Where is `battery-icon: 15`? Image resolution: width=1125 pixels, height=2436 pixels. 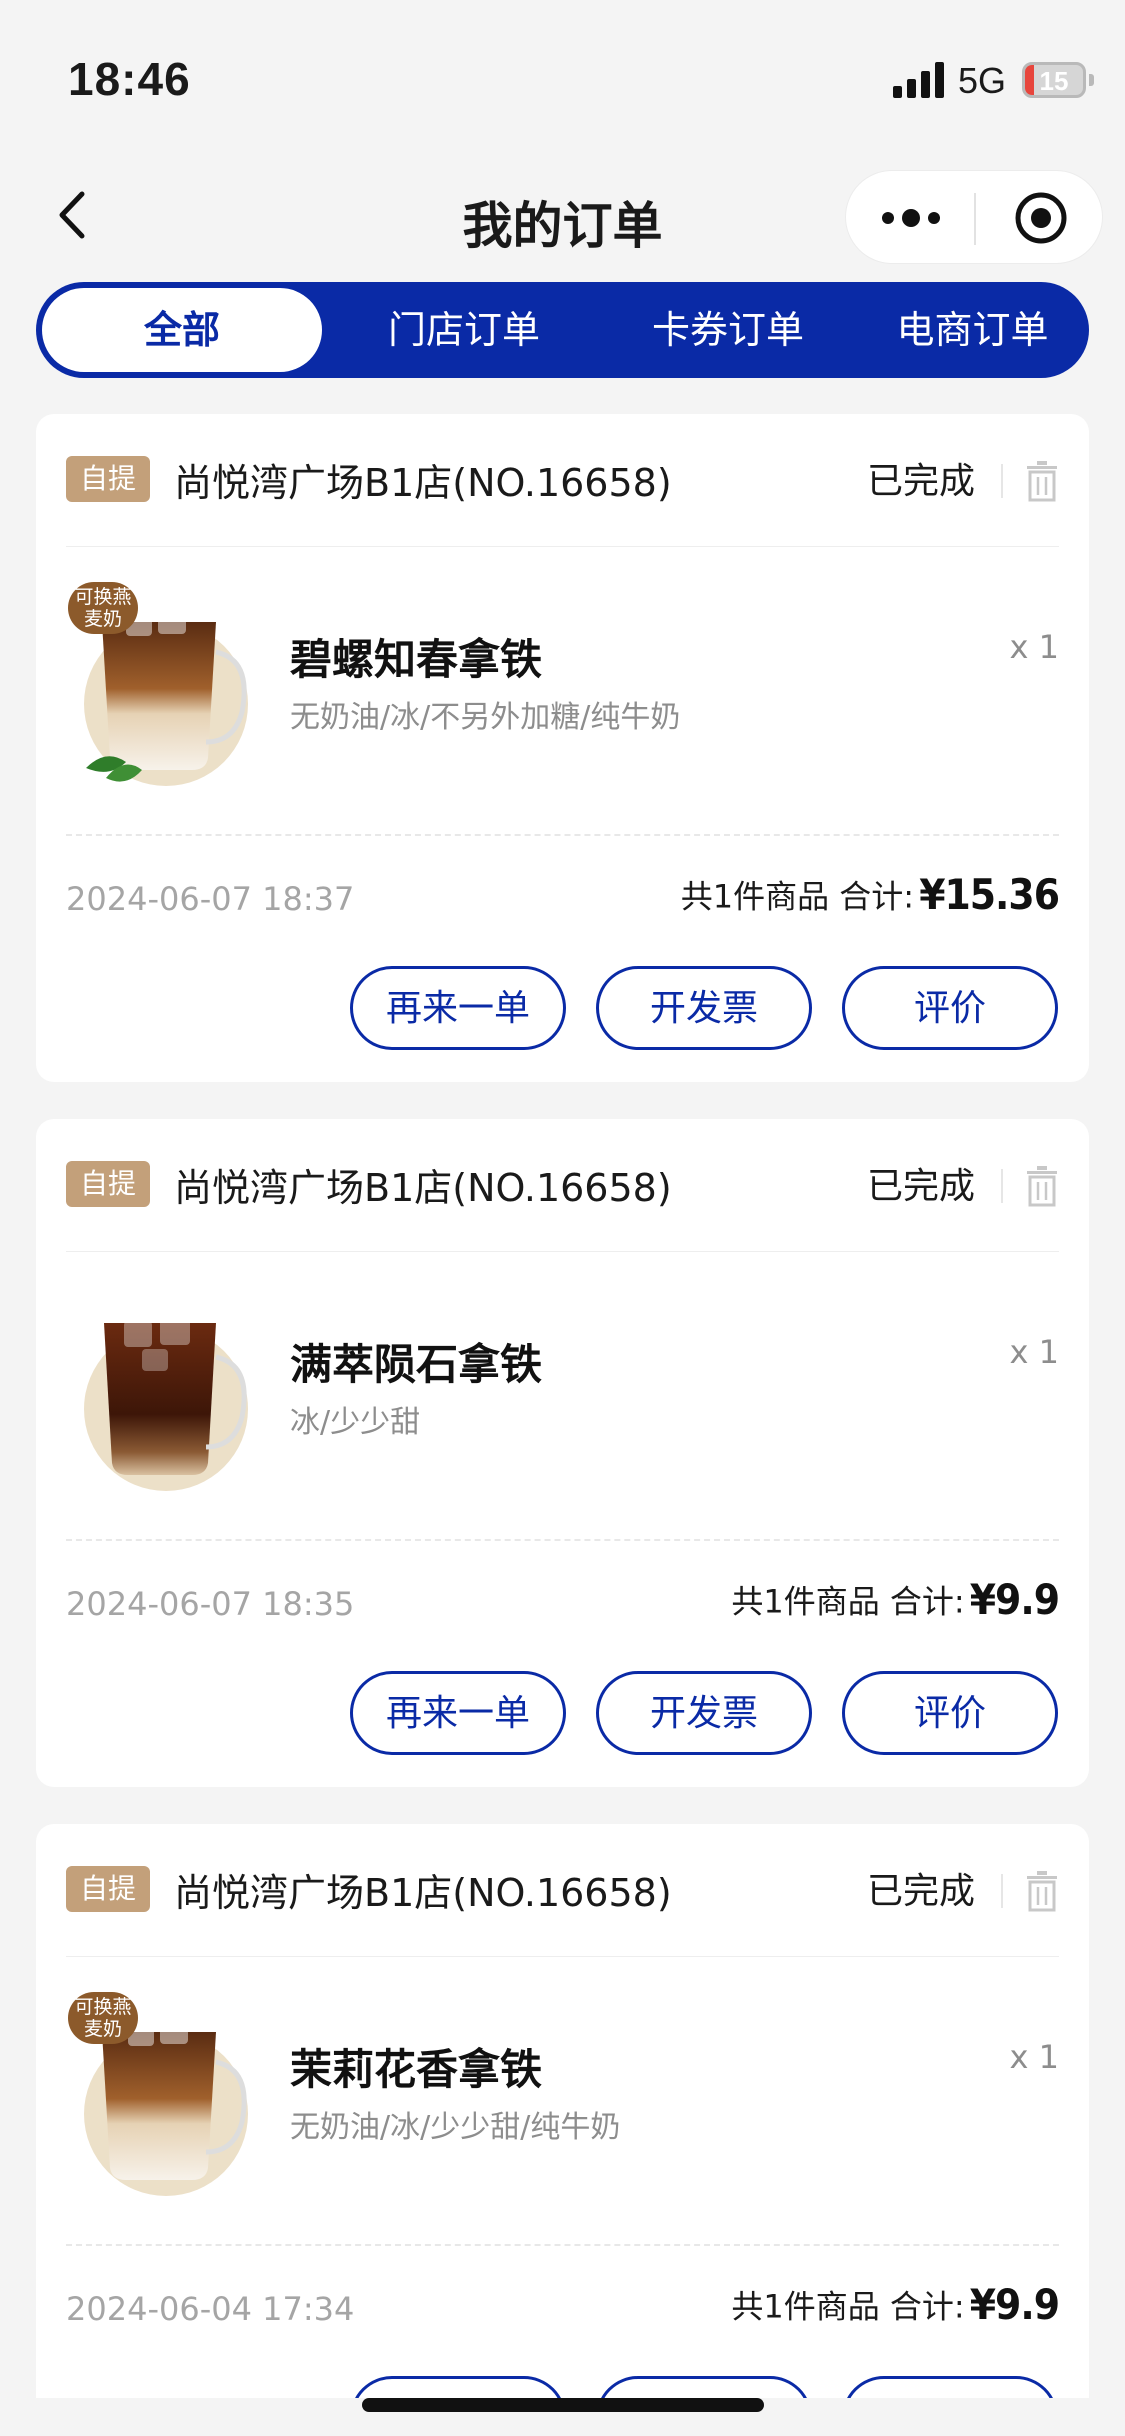 battery-icon: 15 is located at coordinates (1054, 80).